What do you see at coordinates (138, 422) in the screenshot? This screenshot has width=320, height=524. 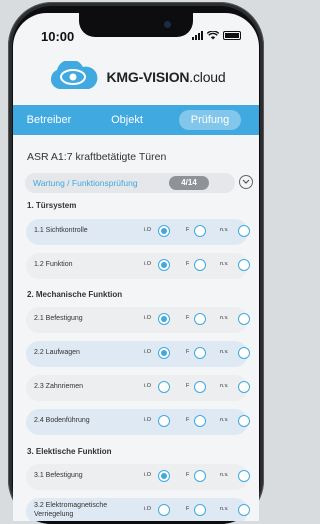 I see `checklist-row: 2.4 Bodenführung i.O F n.v.` at bounding box center [138, 422].